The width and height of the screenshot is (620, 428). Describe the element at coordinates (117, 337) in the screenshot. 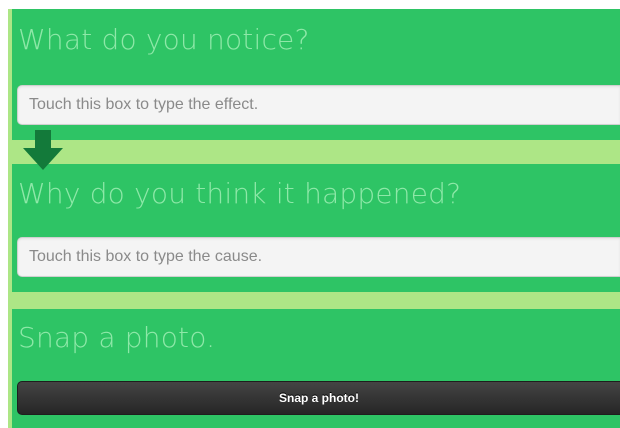

I see `photo-heading: Snap a photo.` at that location.